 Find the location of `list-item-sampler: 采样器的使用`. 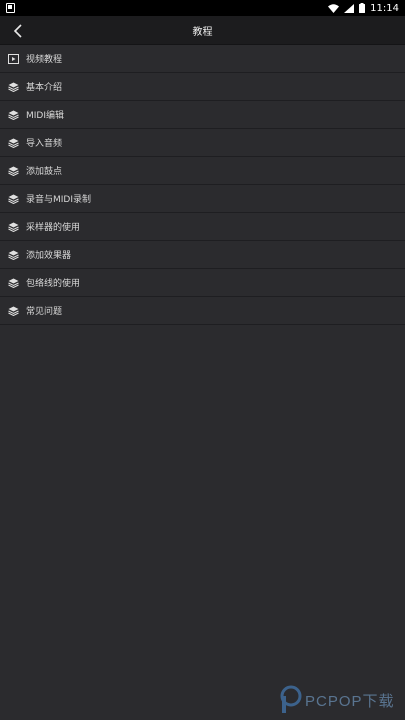

list-item-sampler: 采样器的使用 is located at coordinates (202, 227).